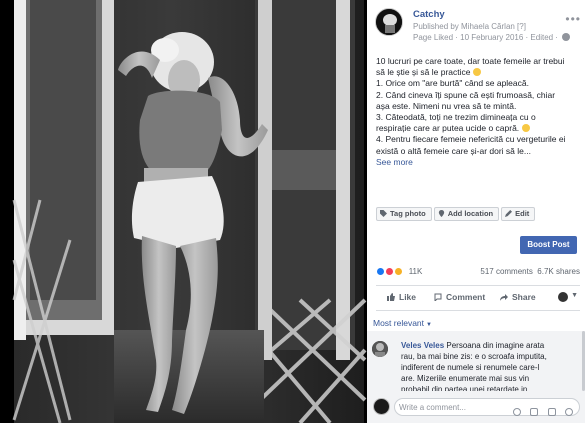 The height and width of the screenshot is (423, 585). Describe the element at coordinates (504, 297) in the screenshot. I see `share-icon` at that location.